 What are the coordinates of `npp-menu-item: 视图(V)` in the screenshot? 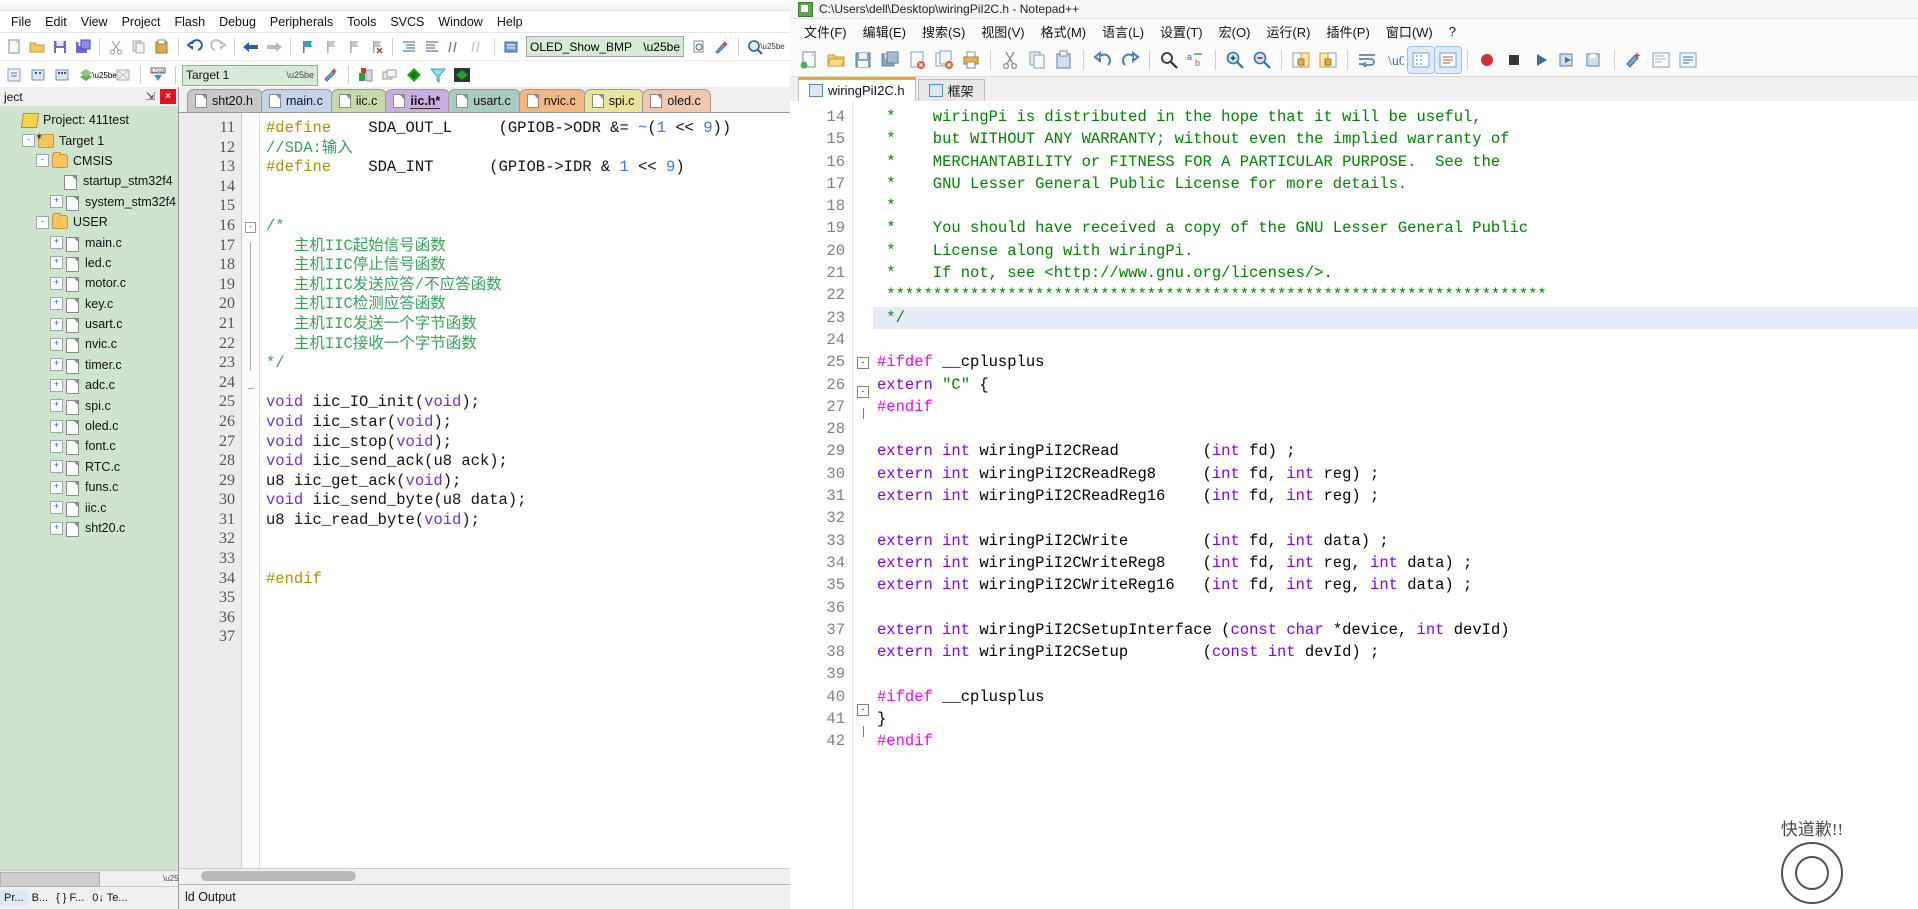 It's located at (1002, 31).